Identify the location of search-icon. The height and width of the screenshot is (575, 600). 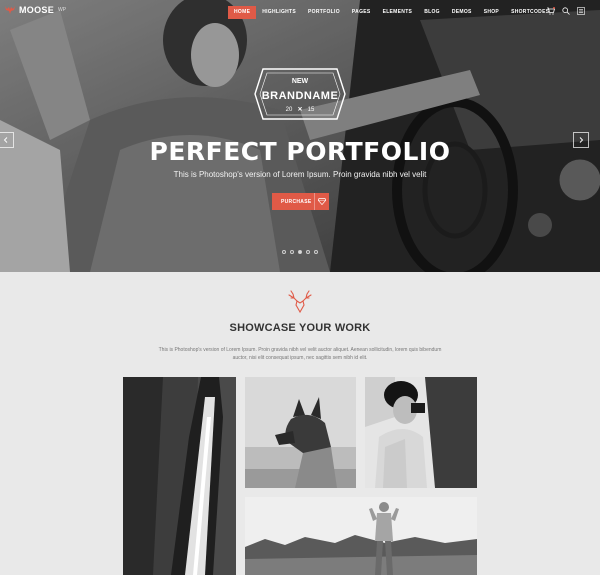
(565, 10).